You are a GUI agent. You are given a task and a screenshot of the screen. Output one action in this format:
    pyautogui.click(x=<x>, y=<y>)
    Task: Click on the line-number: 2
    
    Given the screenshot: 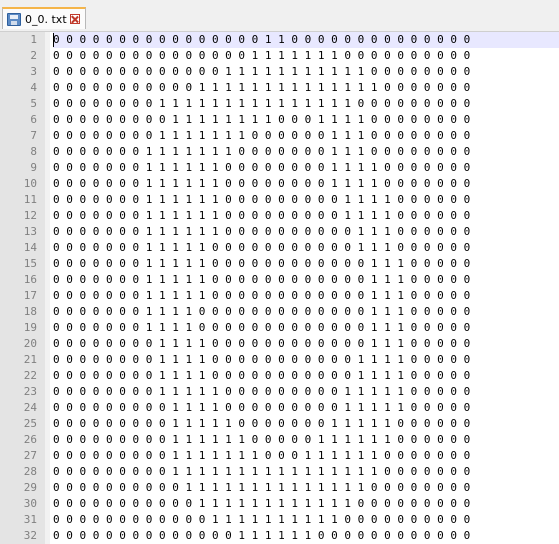 What is the action you would take?
    pyautogui.click(x=33, y=55)
    